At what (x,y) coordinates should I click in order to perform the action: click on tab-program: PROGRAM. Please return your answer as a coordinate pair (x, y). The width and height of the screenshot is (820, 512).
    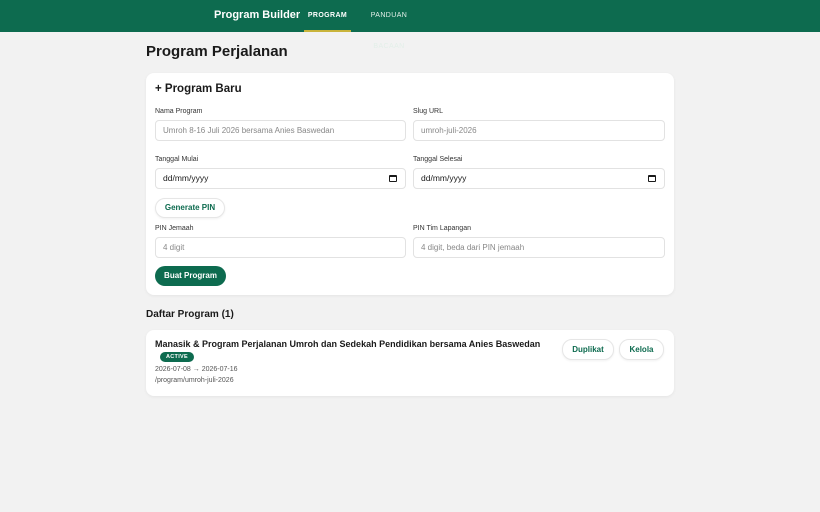
    Looking at the image, I should click on (327, 16).